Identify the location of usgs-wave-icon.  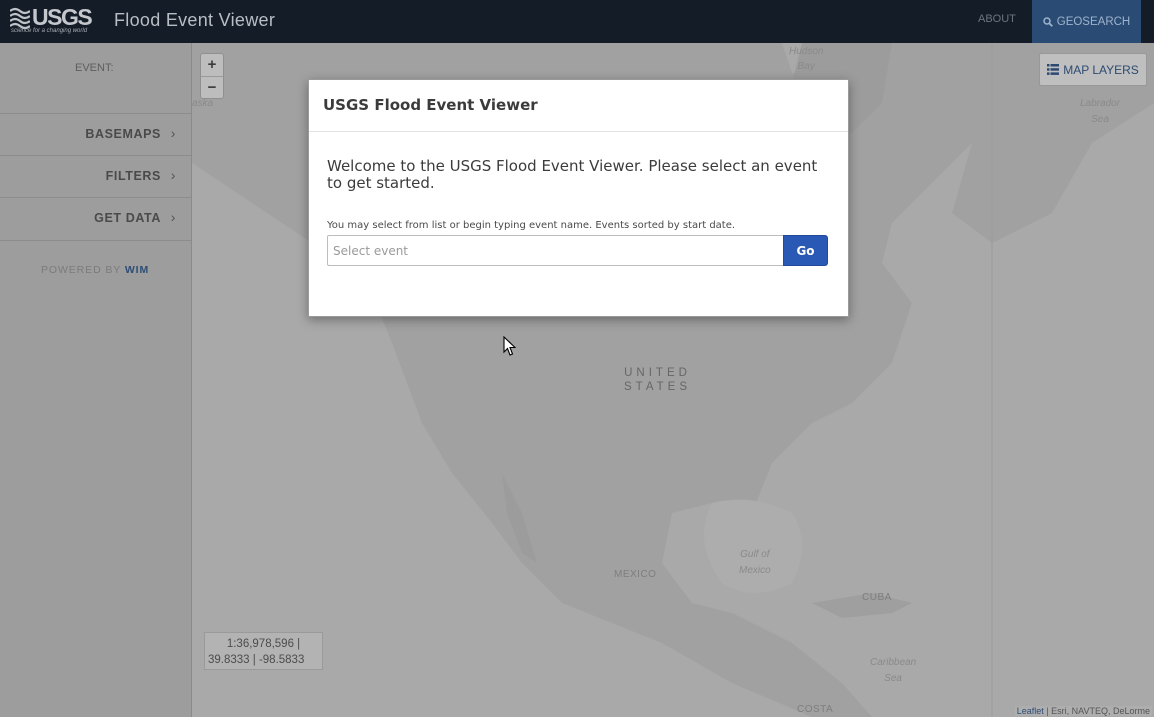
(20, 18).